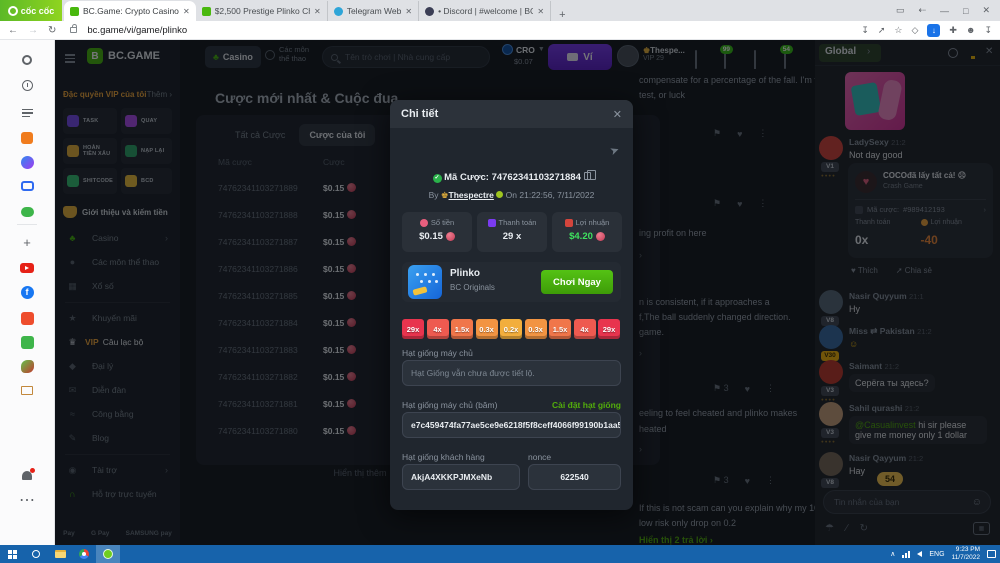 The height and width of the screenshot is (563, 1000). Describe the element at coordinates (27, 366) in the screenshot. I see `leaf-icon` at that location.